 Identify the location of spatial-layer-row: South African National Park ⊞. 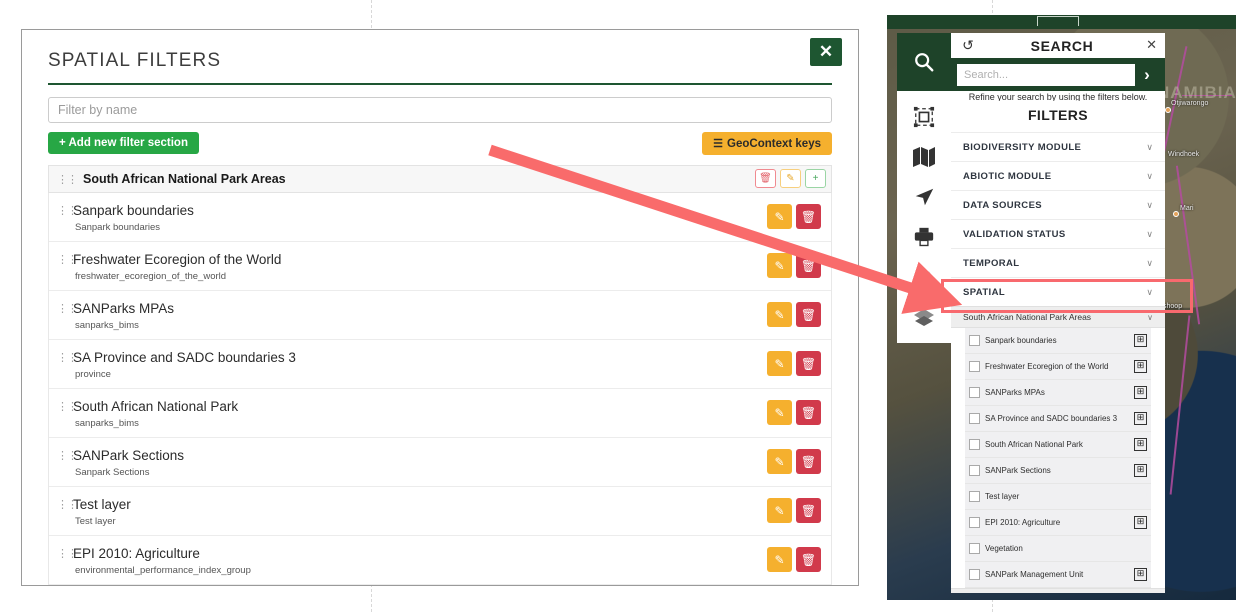
(1058, 445).